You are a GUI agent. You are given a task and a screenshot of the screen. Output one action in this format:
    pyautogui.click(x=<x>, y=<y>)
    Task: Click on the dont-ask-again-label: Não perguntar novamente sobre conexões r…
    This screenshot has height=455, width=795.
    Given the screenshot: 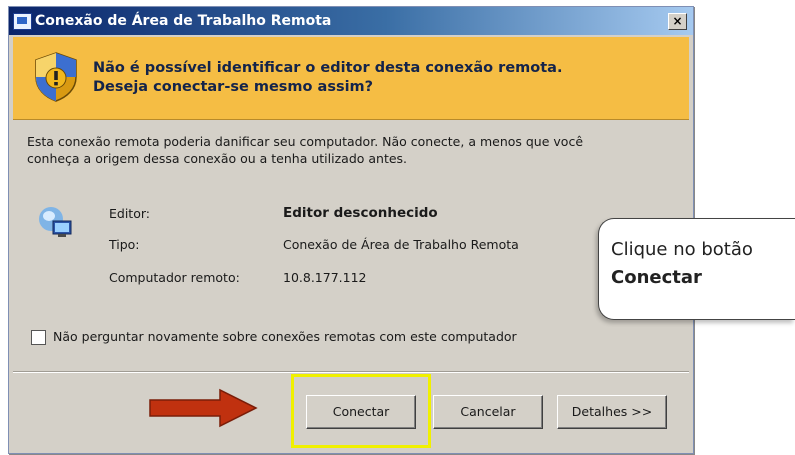 What is the action you would take?
    pyautogui.click(x=285, y=336)
    